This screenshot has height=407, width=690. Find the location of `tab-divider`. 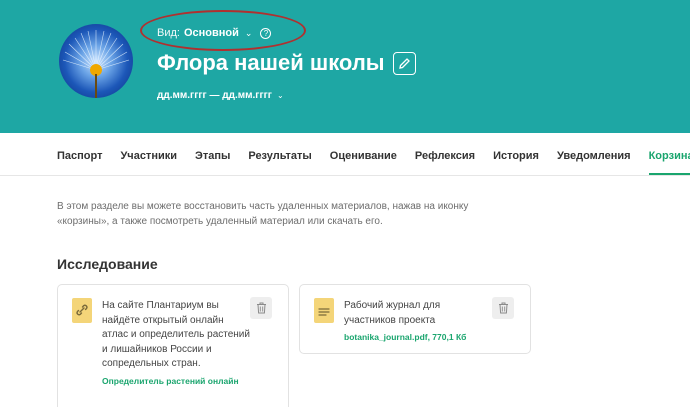

tab-divider is located at coordinates (345, 175).